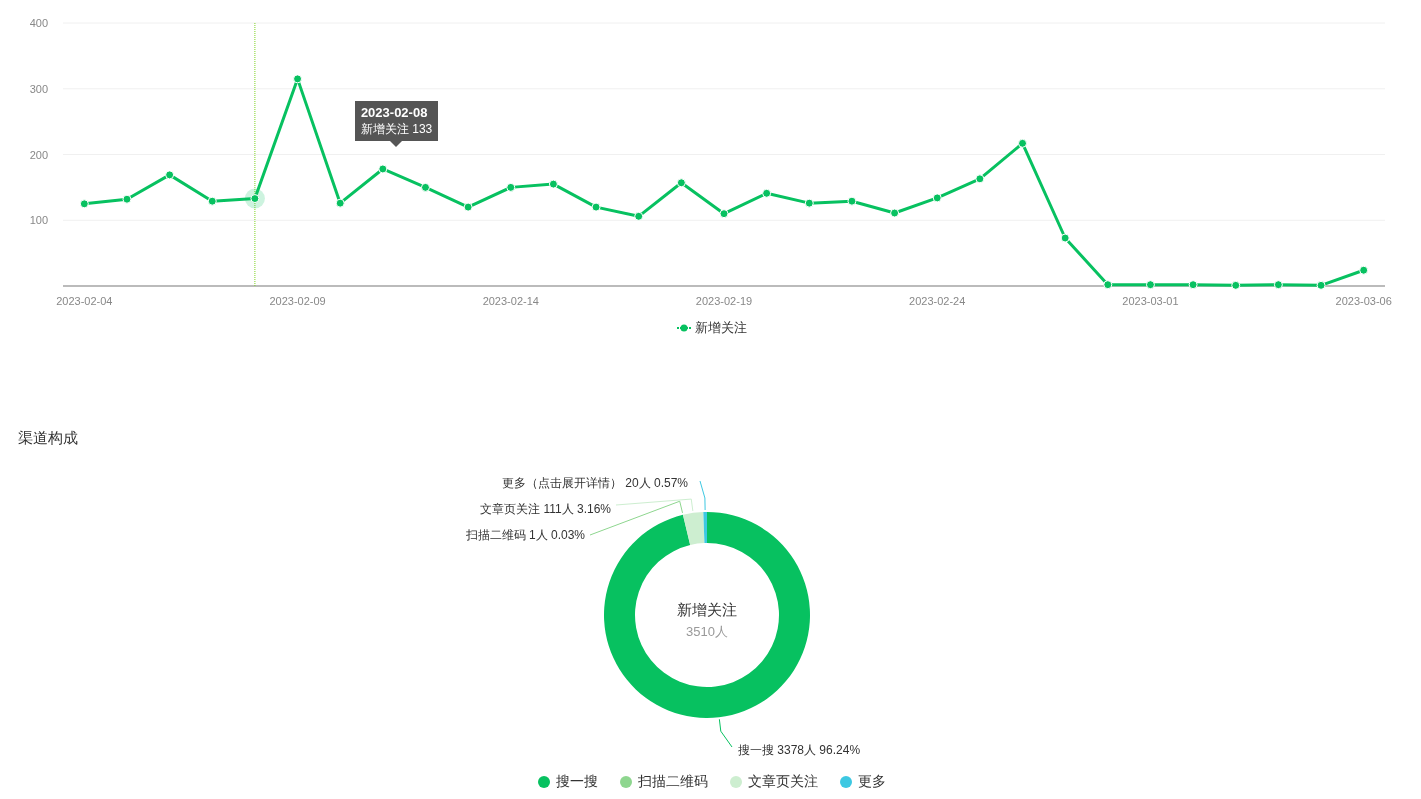 The height and width of the screenshot is (799, 1421). What do you see at coordinates (1363, 301) in the screenshot?
I see `axis-label: 2023-03-06` at bounding box center [1363, 301].